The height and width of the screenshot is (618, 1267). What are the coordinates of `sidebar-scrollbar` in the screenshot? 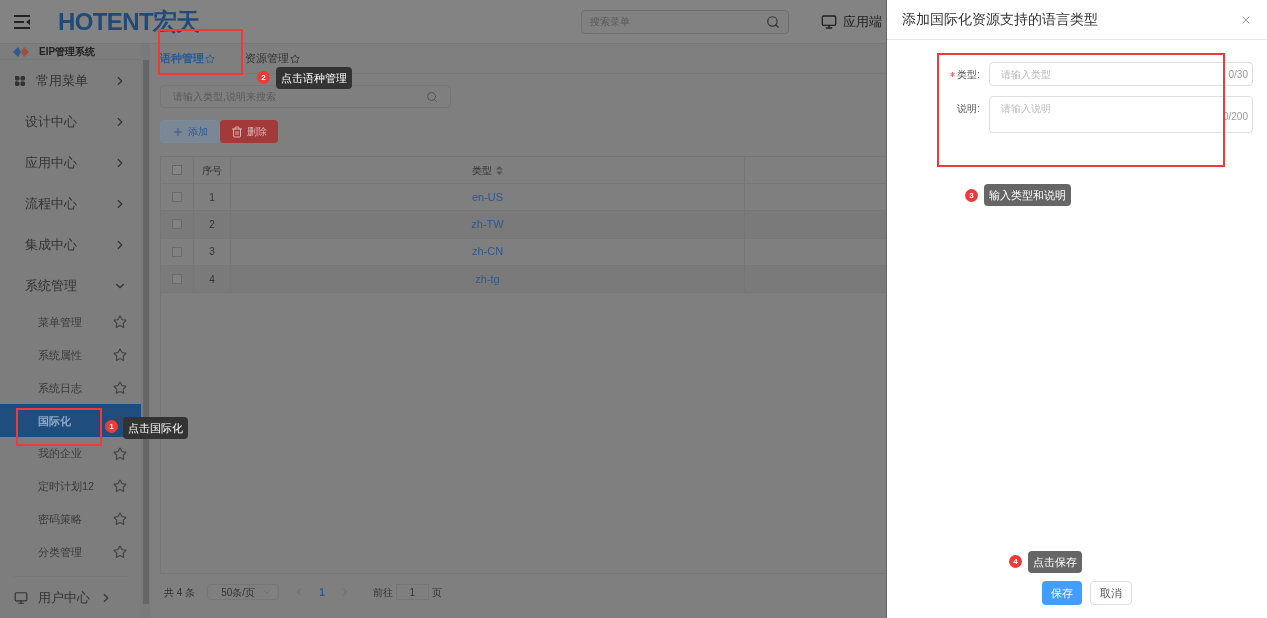 It's located at (145, 331).